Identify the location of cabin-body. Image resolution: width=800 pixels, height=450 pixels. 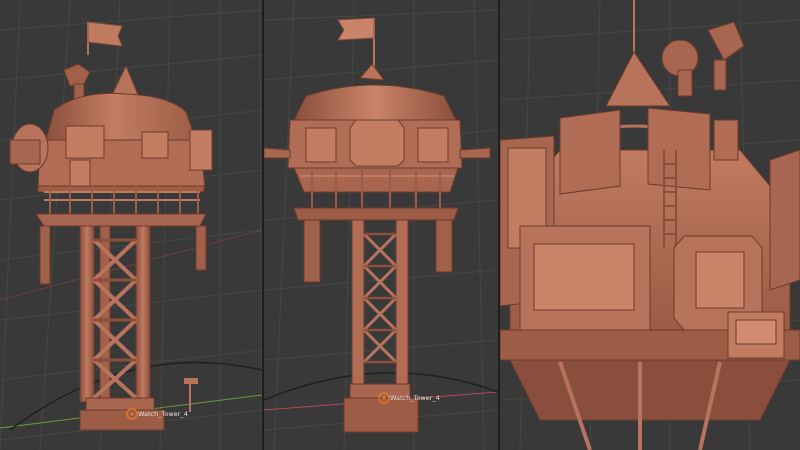
(121, 164).